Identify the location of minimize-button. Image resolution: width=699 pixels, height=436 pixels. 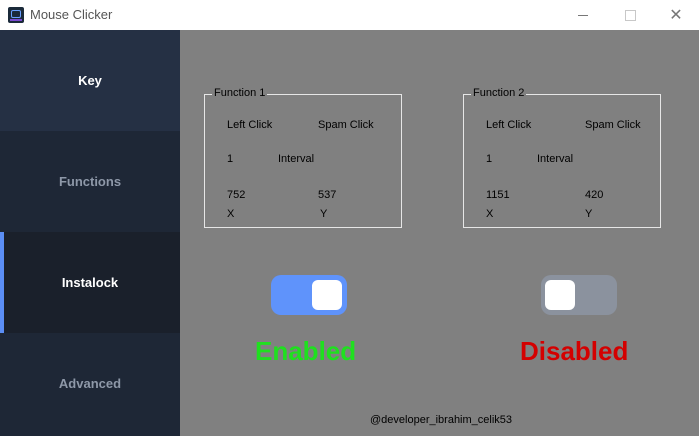
(583, 15).